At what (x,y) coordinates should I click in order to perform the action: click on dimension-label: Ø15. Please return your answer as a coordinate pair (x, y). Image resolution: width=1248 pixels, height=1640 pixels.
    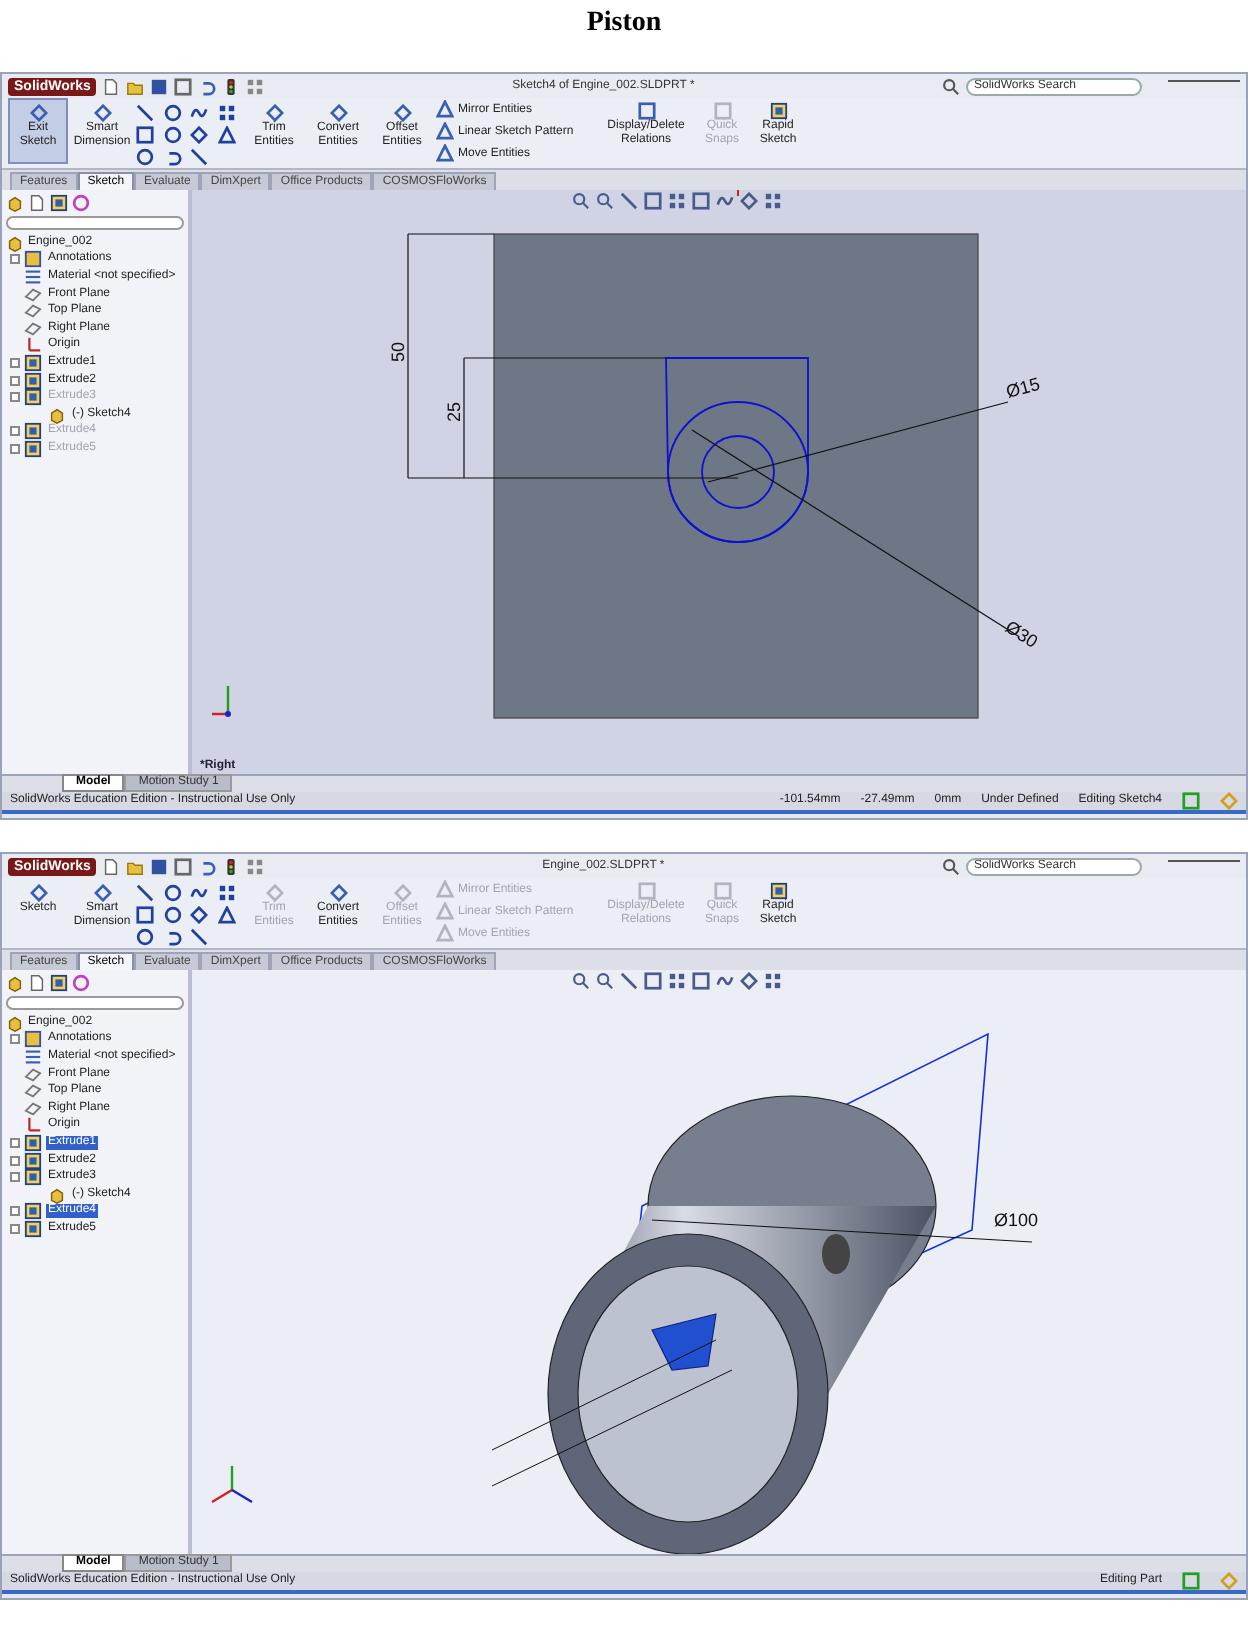
    Looking at the image, I should click on (1022, 387).